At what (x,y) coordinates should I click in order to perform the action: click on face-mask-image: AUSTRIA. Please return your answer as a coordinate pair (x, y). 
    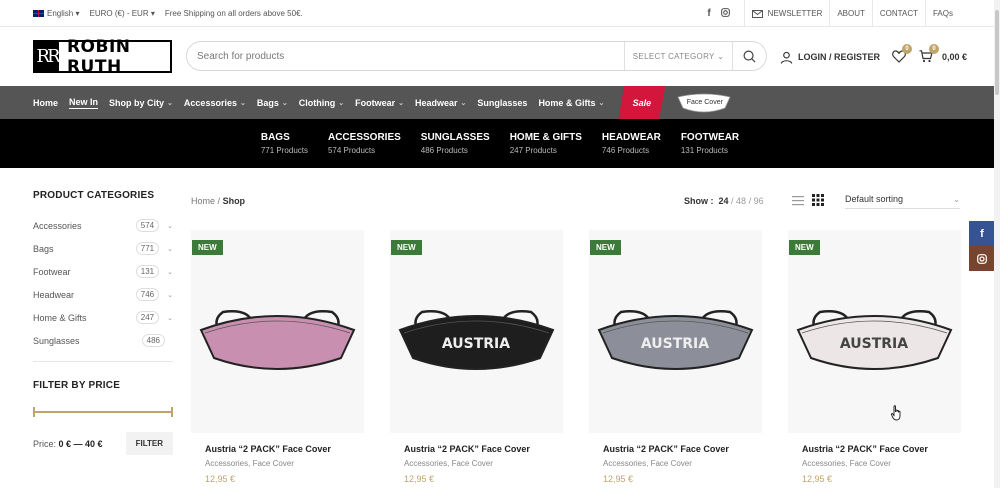
    Looking at the image, I should click on (476, 340).